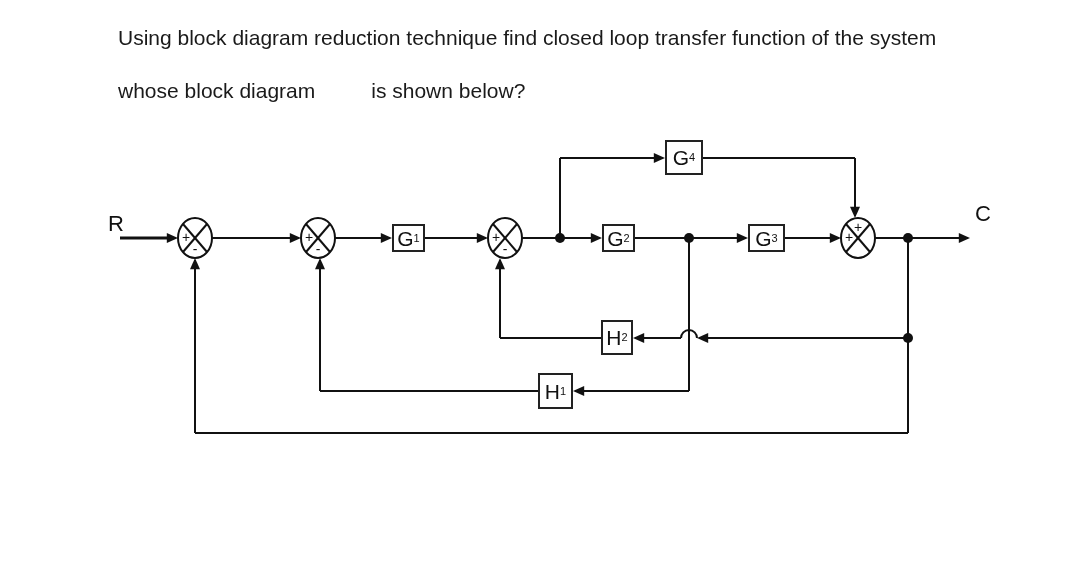 The height and width of the screenshot is (586, 1080). I want to click on question-text: whose block diagram, so click(217, 91).